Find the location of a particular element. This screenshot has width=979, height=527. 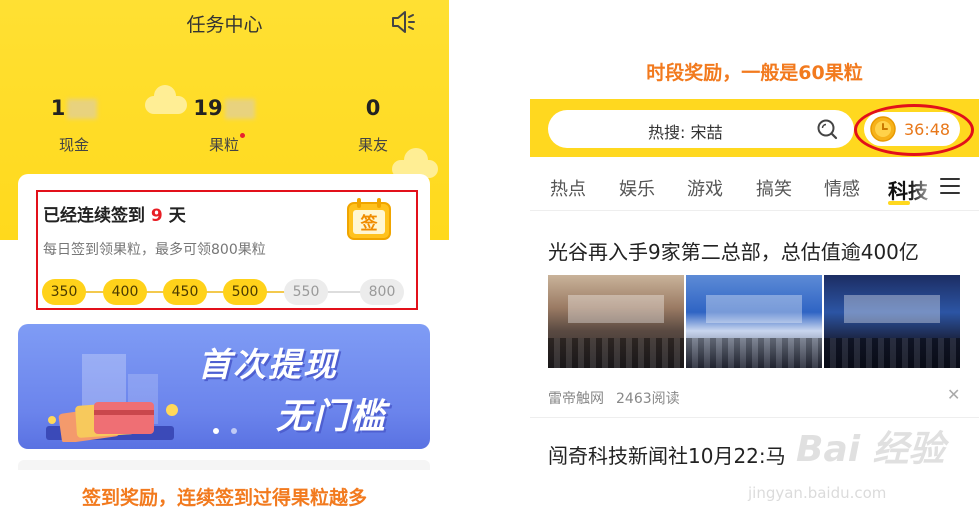

article-meta: 雷帝触网 2463阅读 is located at coordinates (614, 398).